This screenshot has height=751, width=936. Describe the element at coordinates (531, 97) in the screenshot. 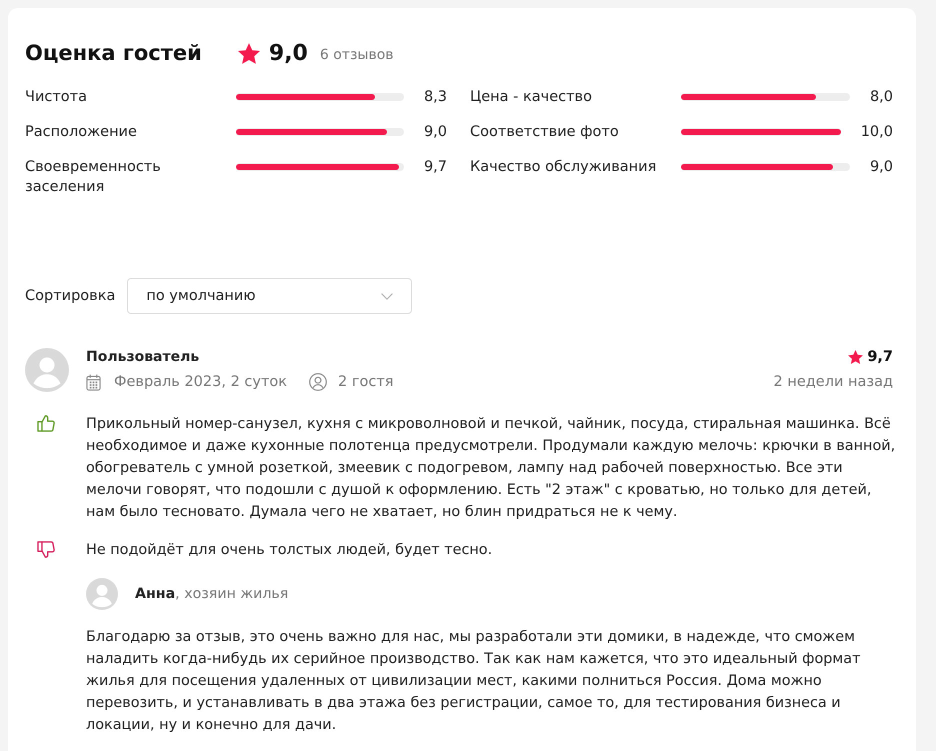

I see `criterion-label: Цена - качество` at that location.